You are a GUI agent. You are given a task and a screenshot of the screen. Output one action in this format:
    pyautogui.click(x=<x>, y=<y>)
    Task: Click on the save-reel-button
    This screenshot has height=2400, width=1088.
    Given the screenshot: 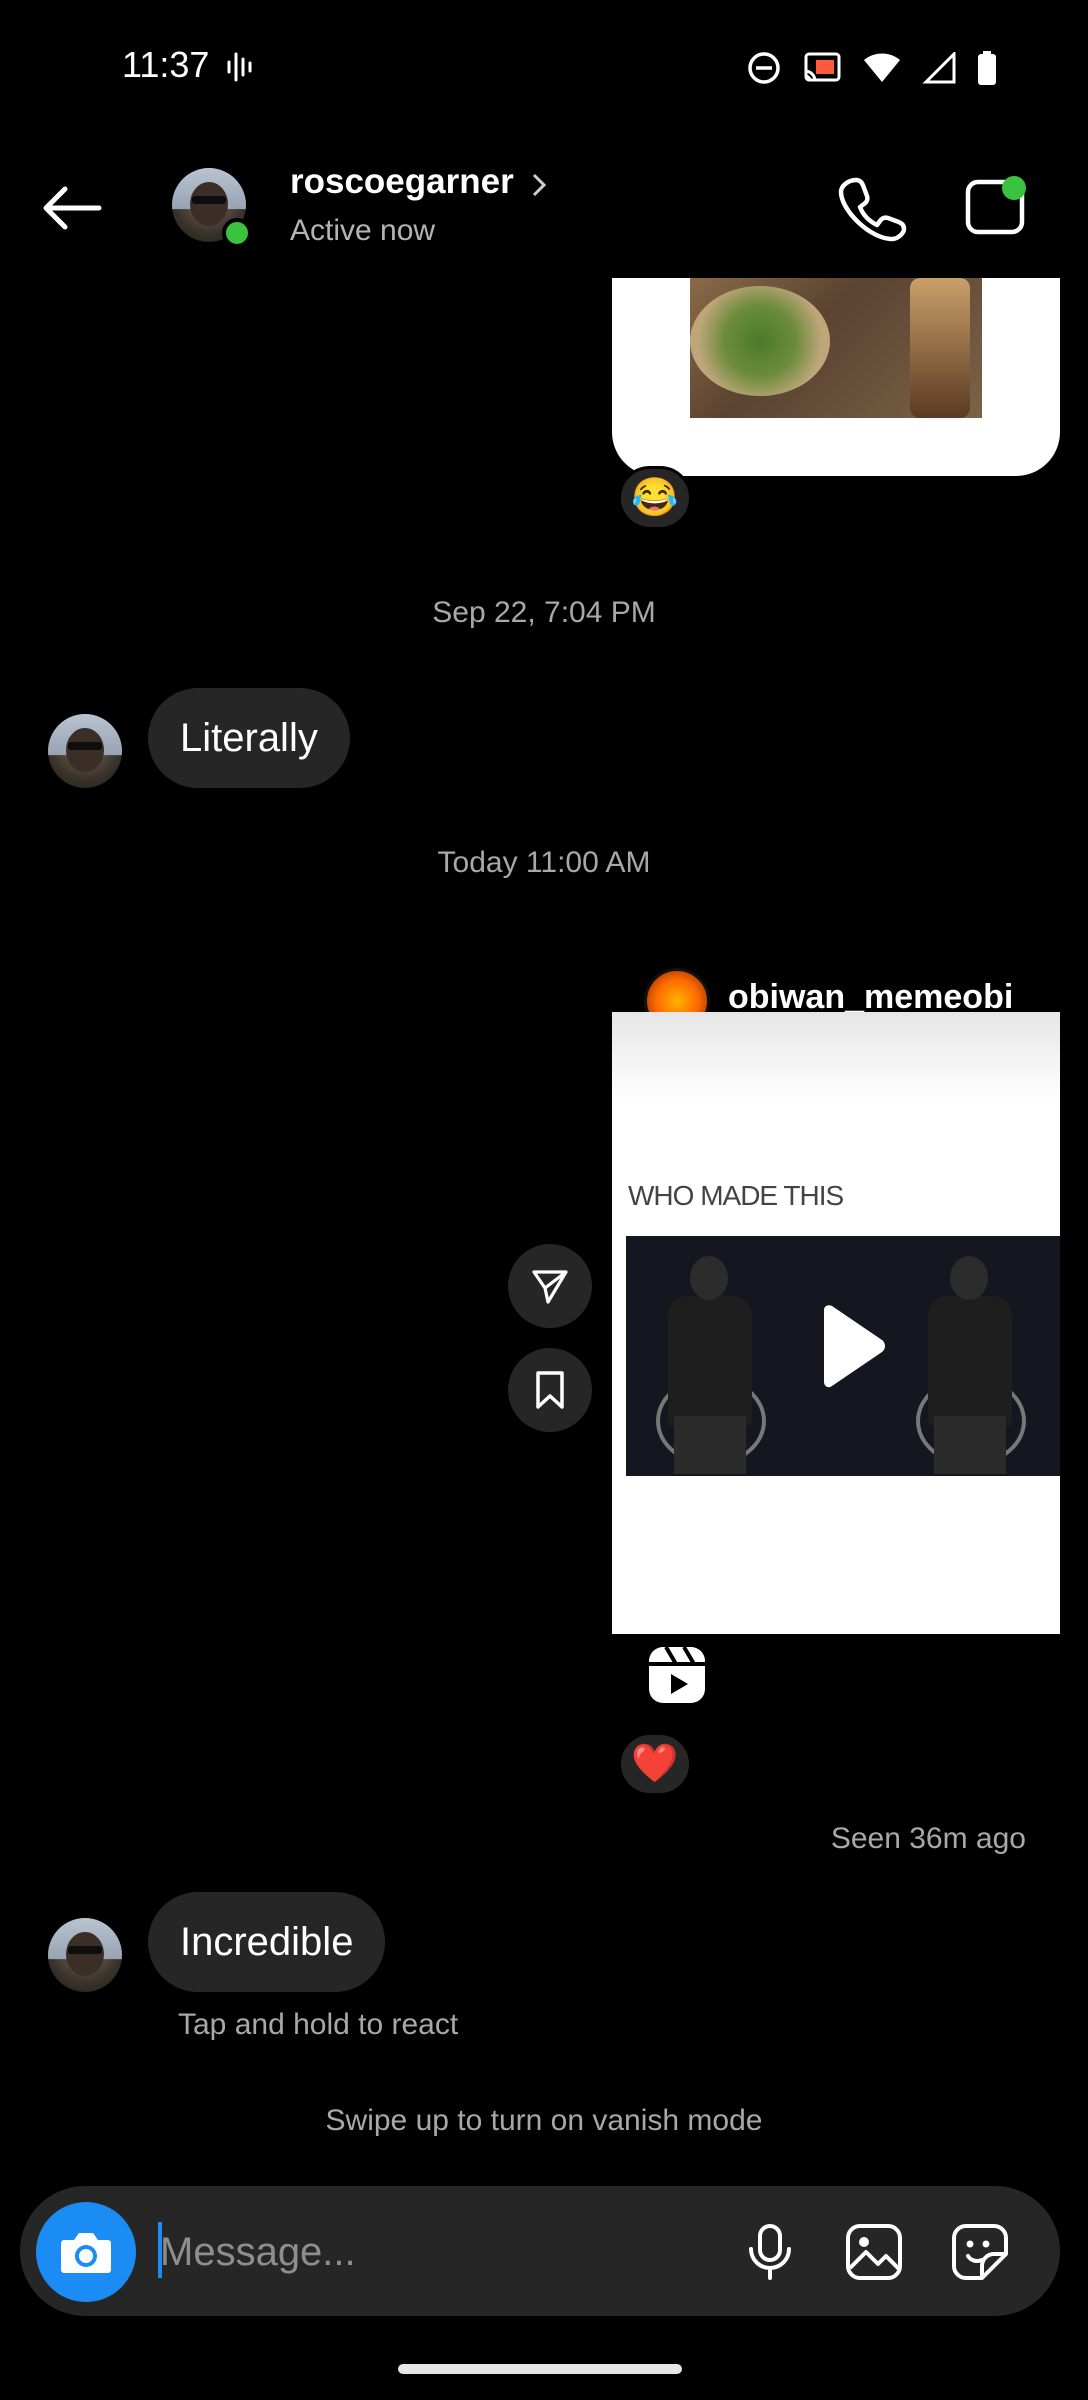 What is the action you would take?
    pyautogui.click(x=550, y=1390)
    